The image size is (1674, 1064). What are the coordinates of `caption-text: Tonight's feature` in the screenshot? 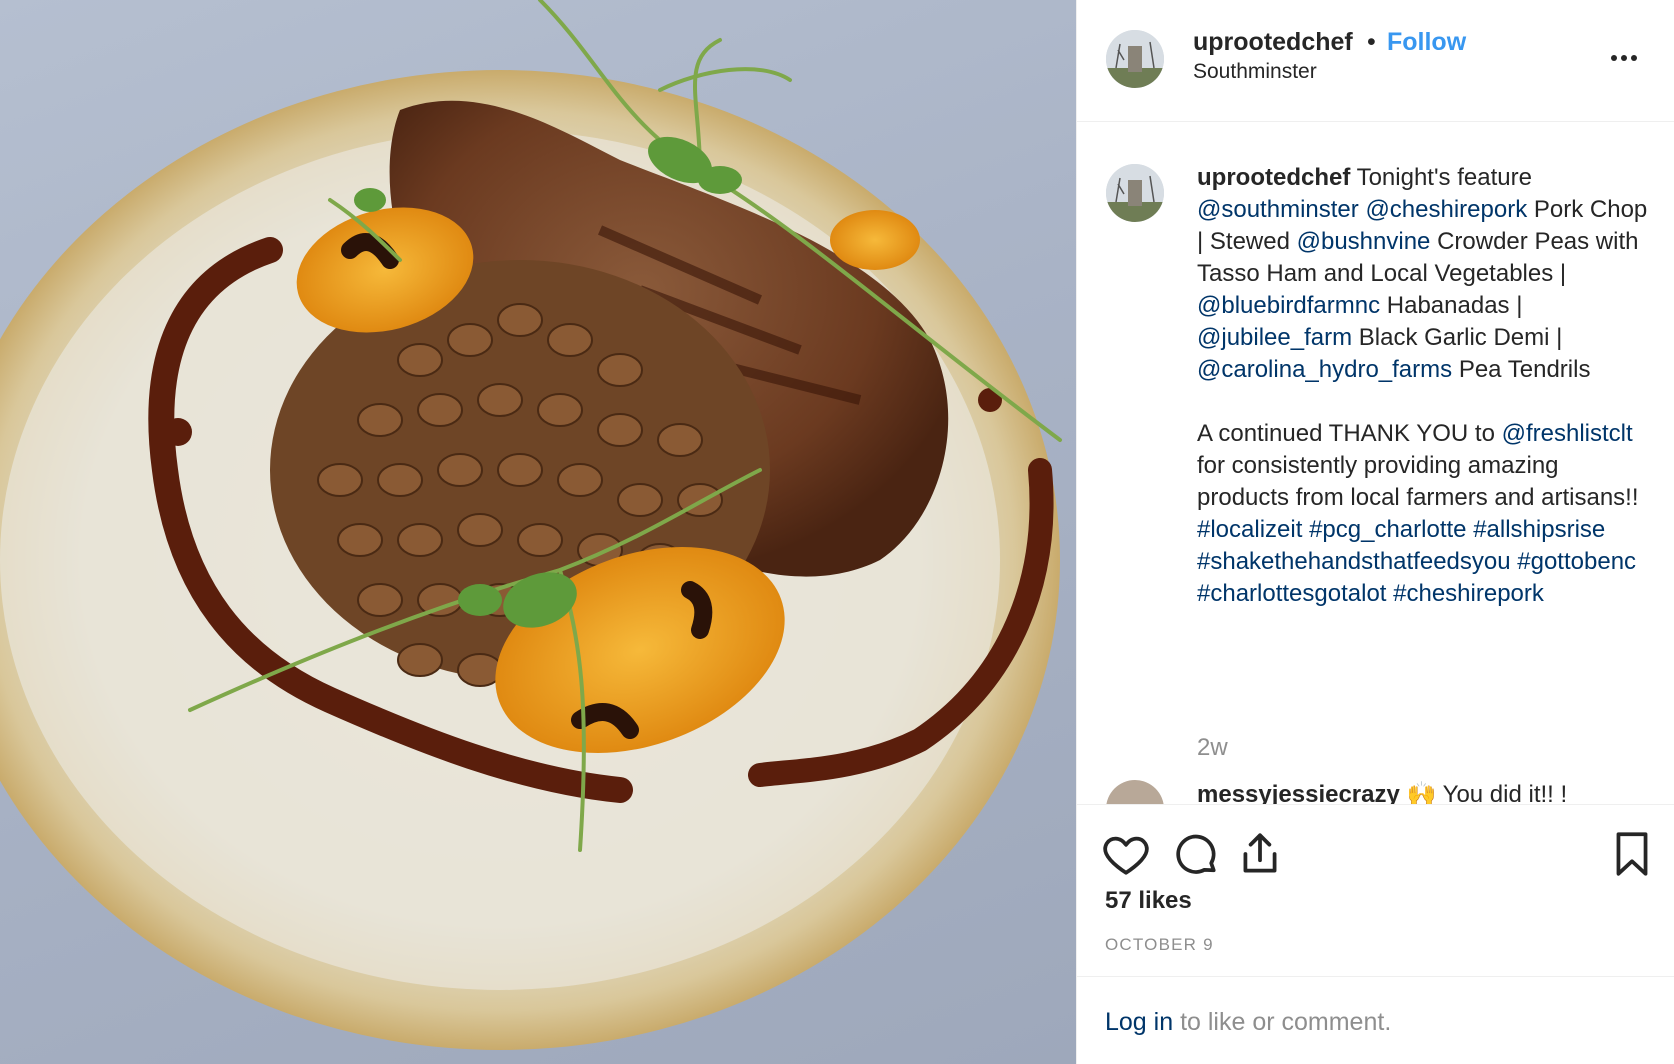 It's located at (1444, 177).